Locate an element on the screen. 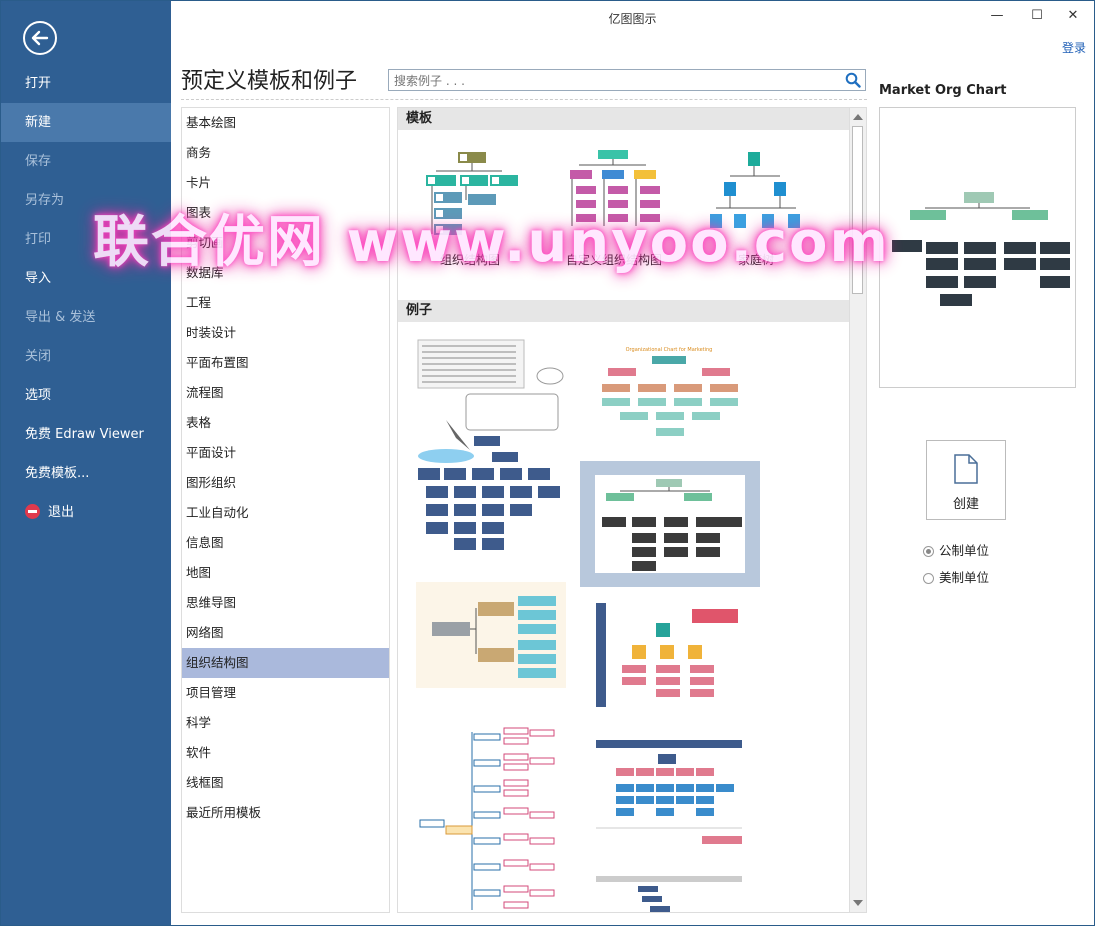  category-item: 组织结构图 is located at coordinates (285, 663).